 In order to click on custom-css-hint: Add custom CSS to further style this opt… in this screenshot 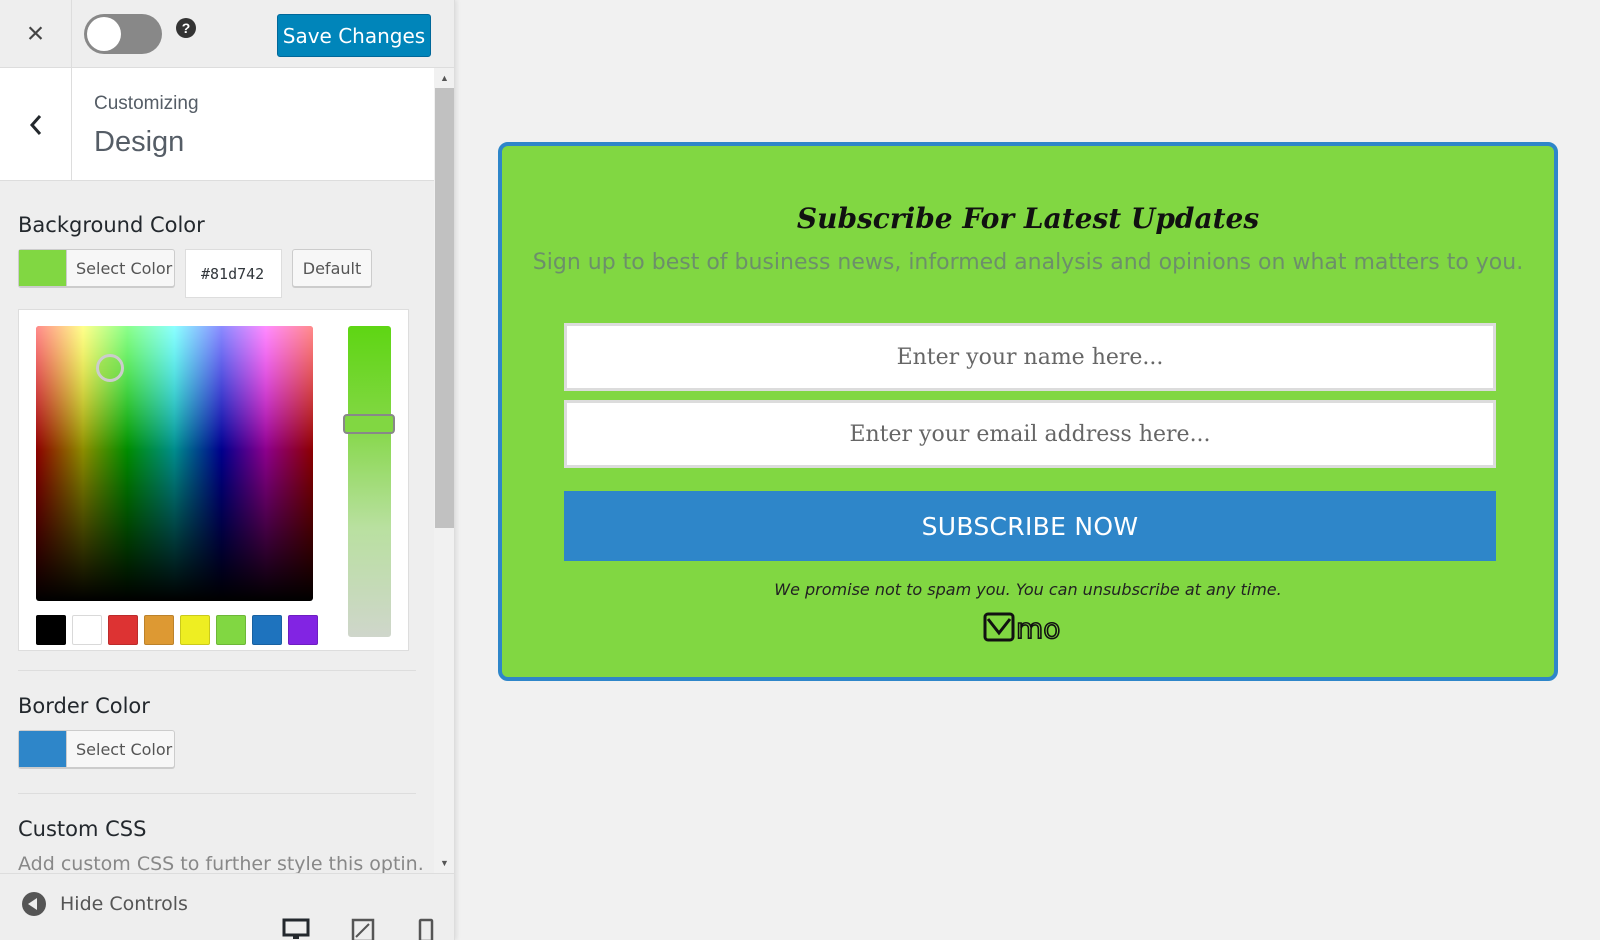, I will do `click(221, 864)`.